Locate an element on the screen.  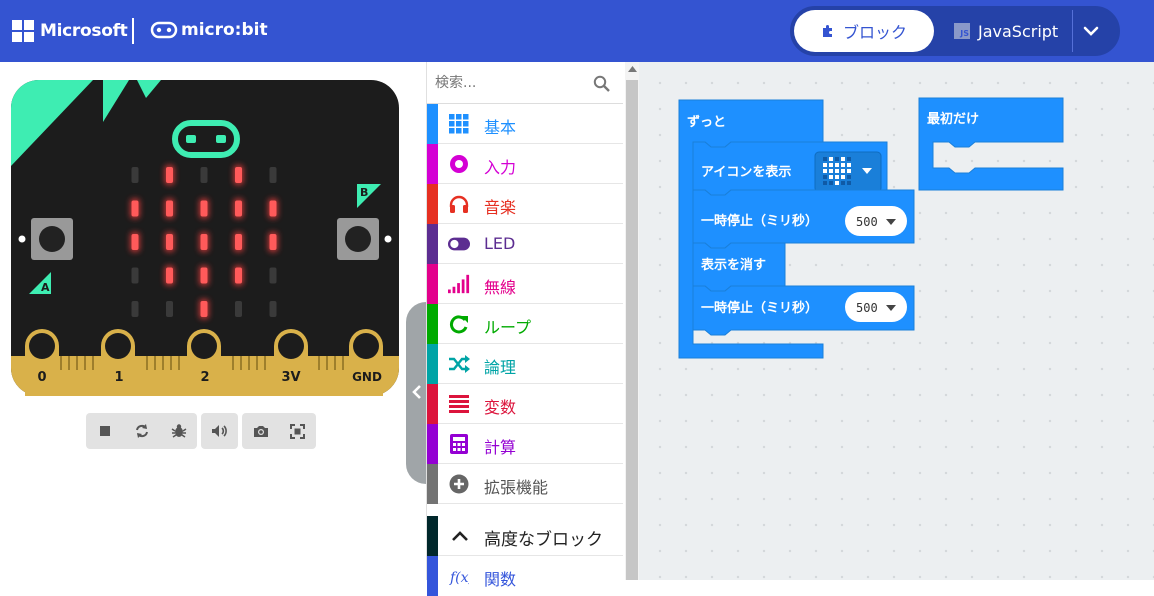
chevron-left-icon is located at coordinates (416, 392).